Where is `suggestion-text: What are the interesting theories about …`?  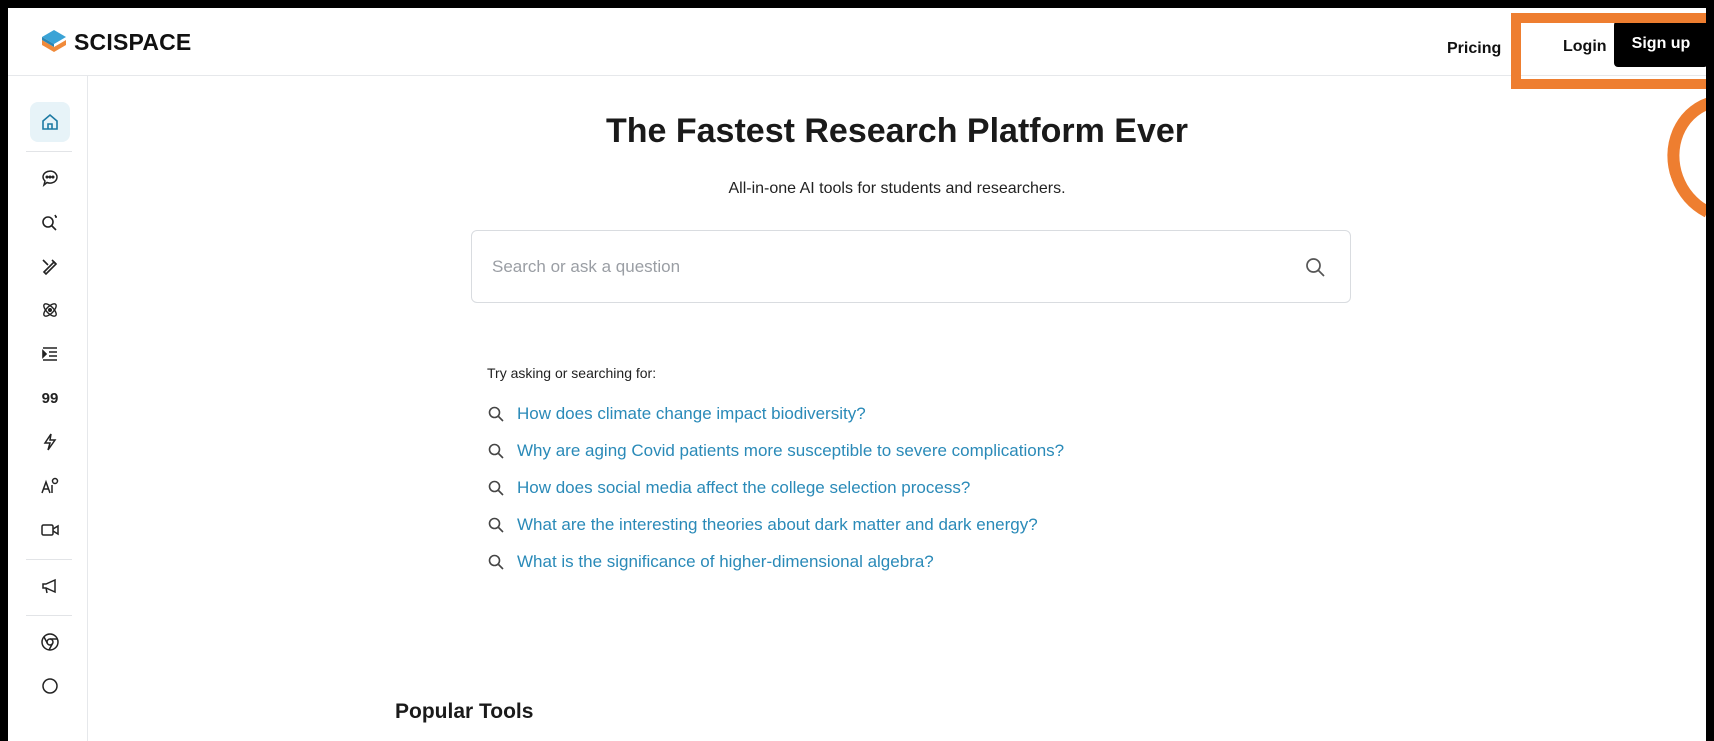
suggestion-text: What are the interesting theories about … is located at coordinates (777, 524).